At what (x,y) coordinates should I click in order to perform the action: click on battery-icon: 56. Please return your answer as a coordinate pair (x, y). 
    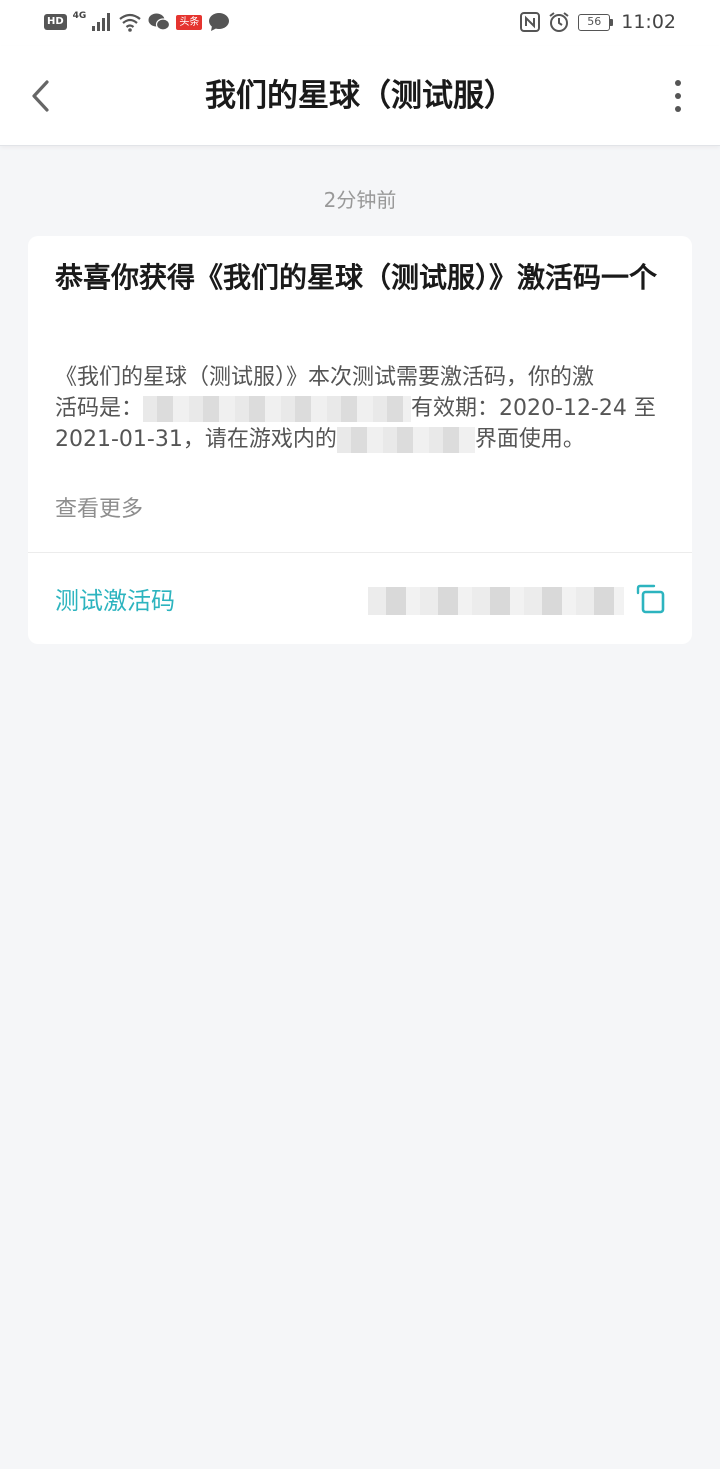
    Looking at the image, I should click on (596, 22).